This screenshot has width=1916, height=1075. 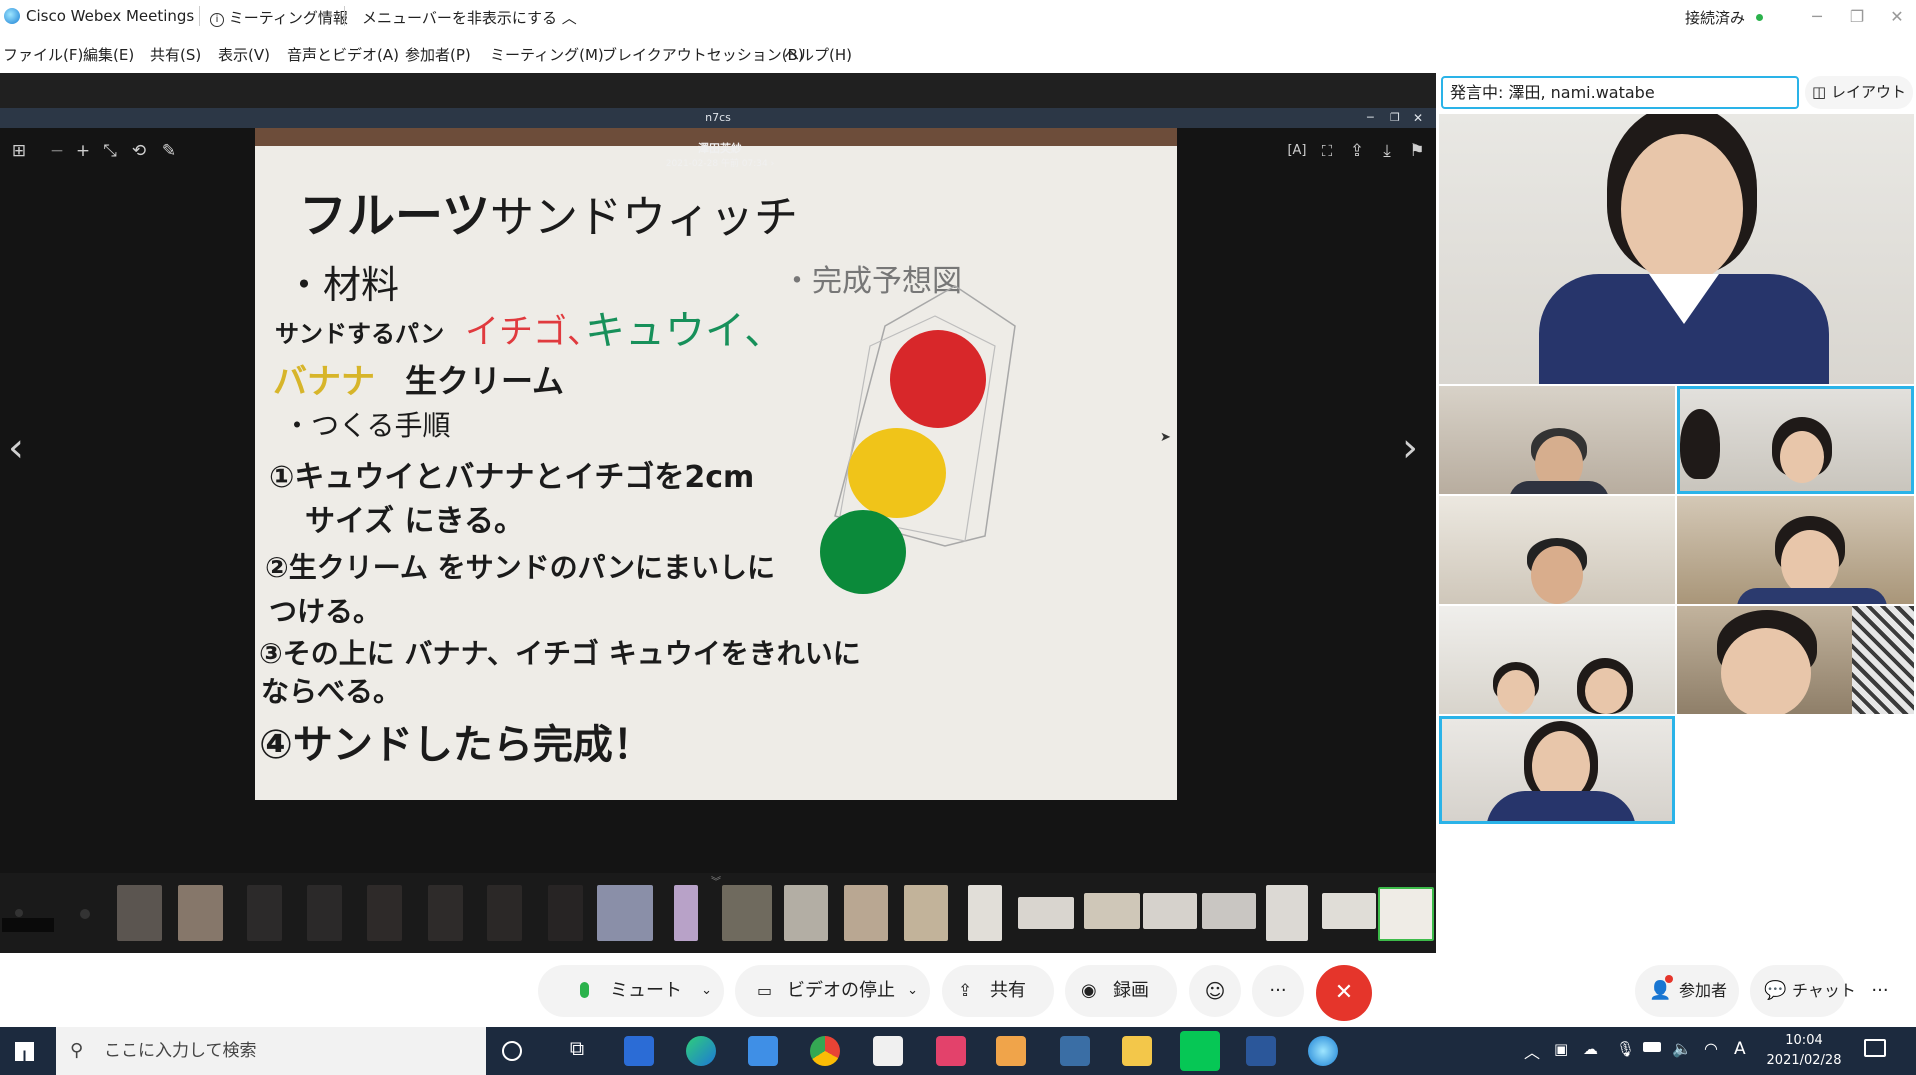 What do you see at coordinates (108, 54) in the screenshot?
I see `menu-edit: 編集(E)` at bounding box center [108, 54].